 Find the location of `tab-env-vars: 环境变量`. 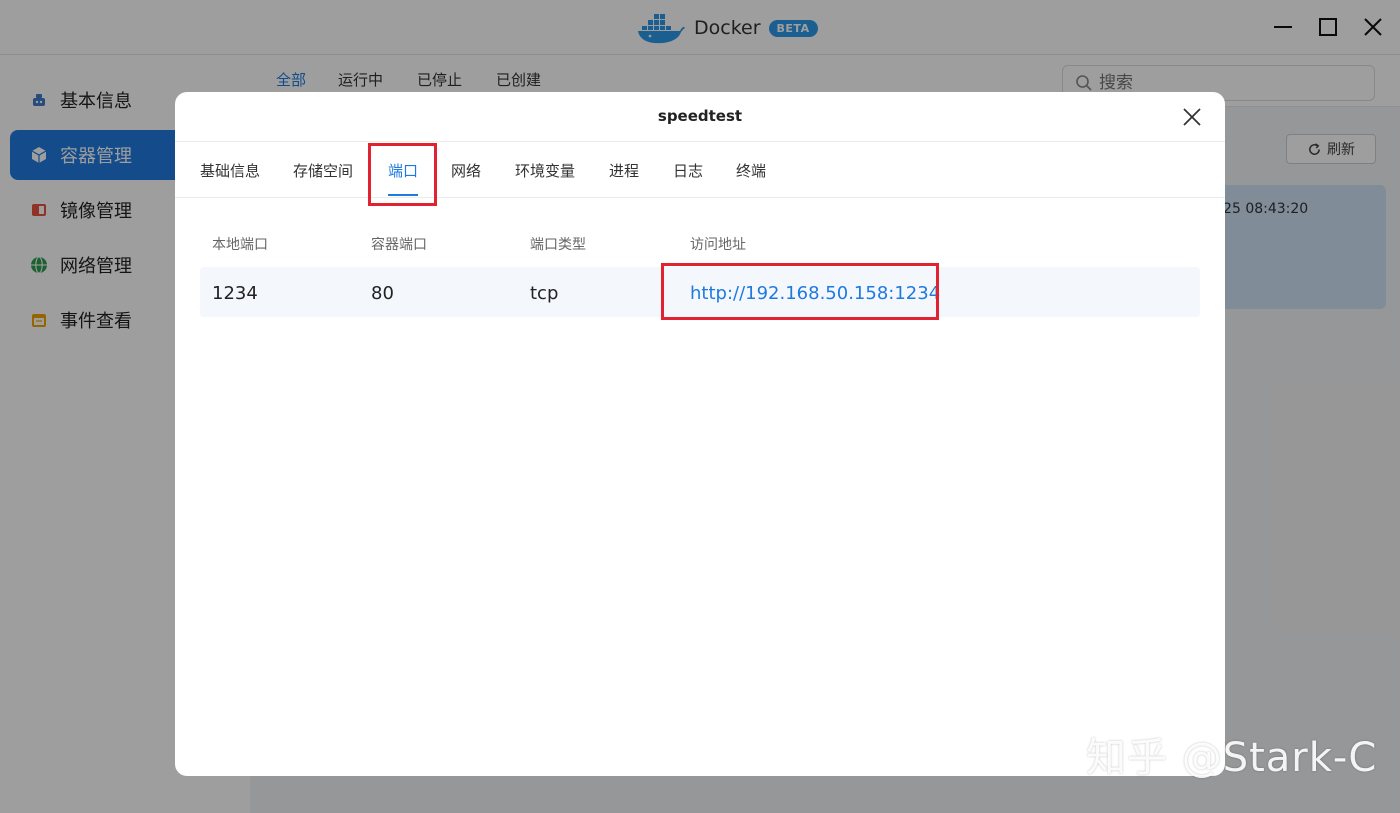

tab-env-vars: 环境变量 is located at coordinates (545, 170).